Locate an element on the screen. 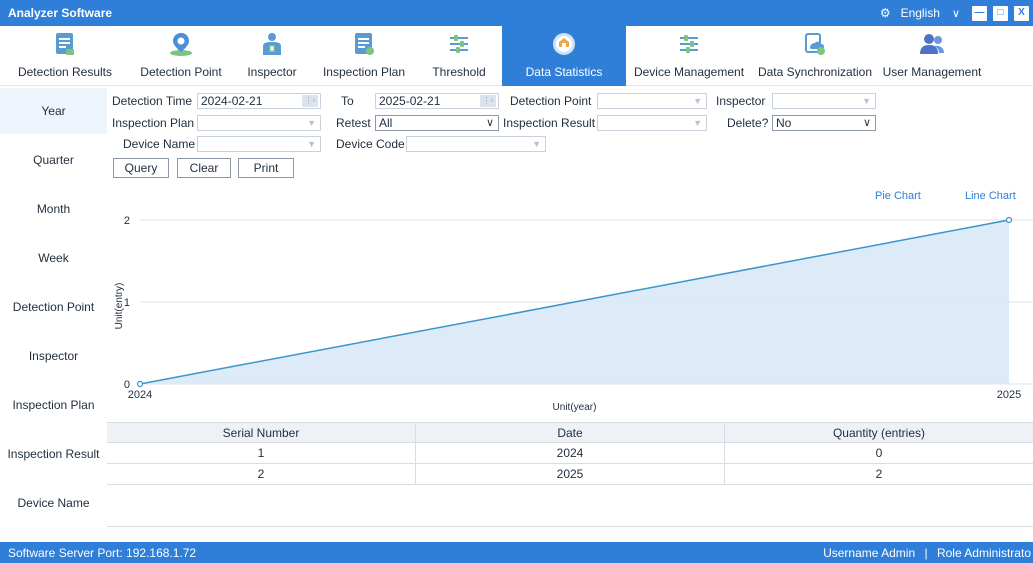 The width and height of the screenshot is (1033, 563). close-button: X is located at coordinates (1021, 13).